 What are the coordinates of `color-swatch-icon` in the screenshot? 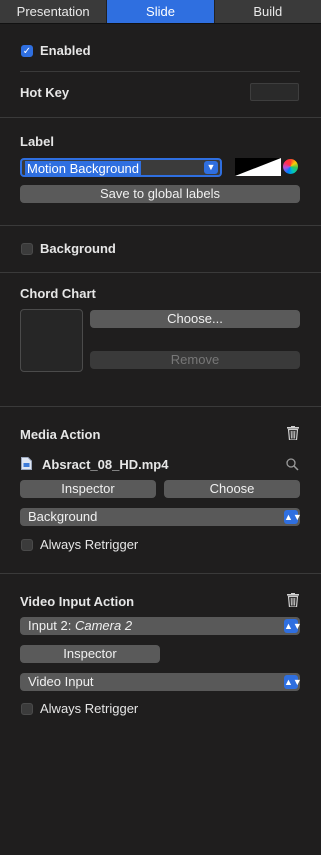 It's located at (258, 167).